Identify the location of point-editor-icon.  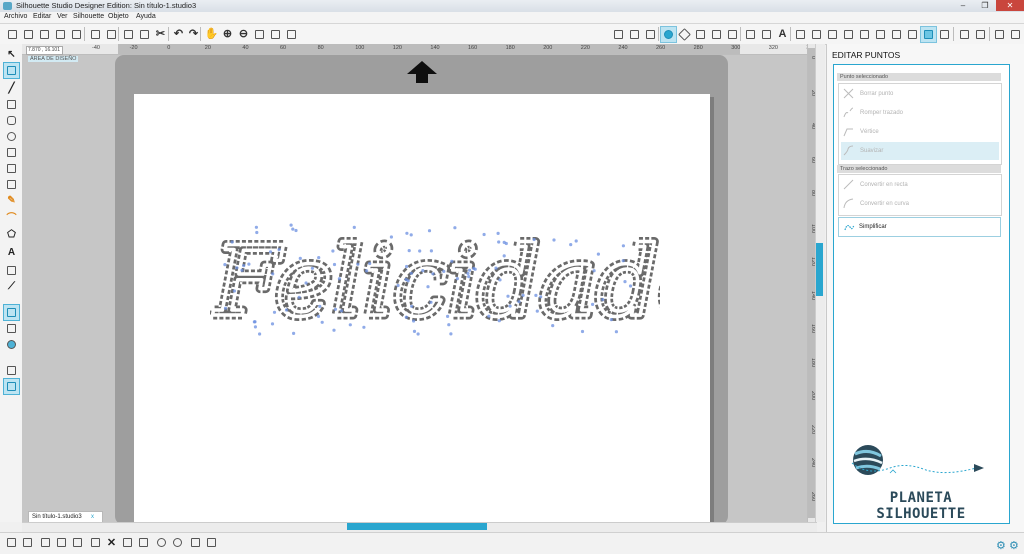
(928, 34).